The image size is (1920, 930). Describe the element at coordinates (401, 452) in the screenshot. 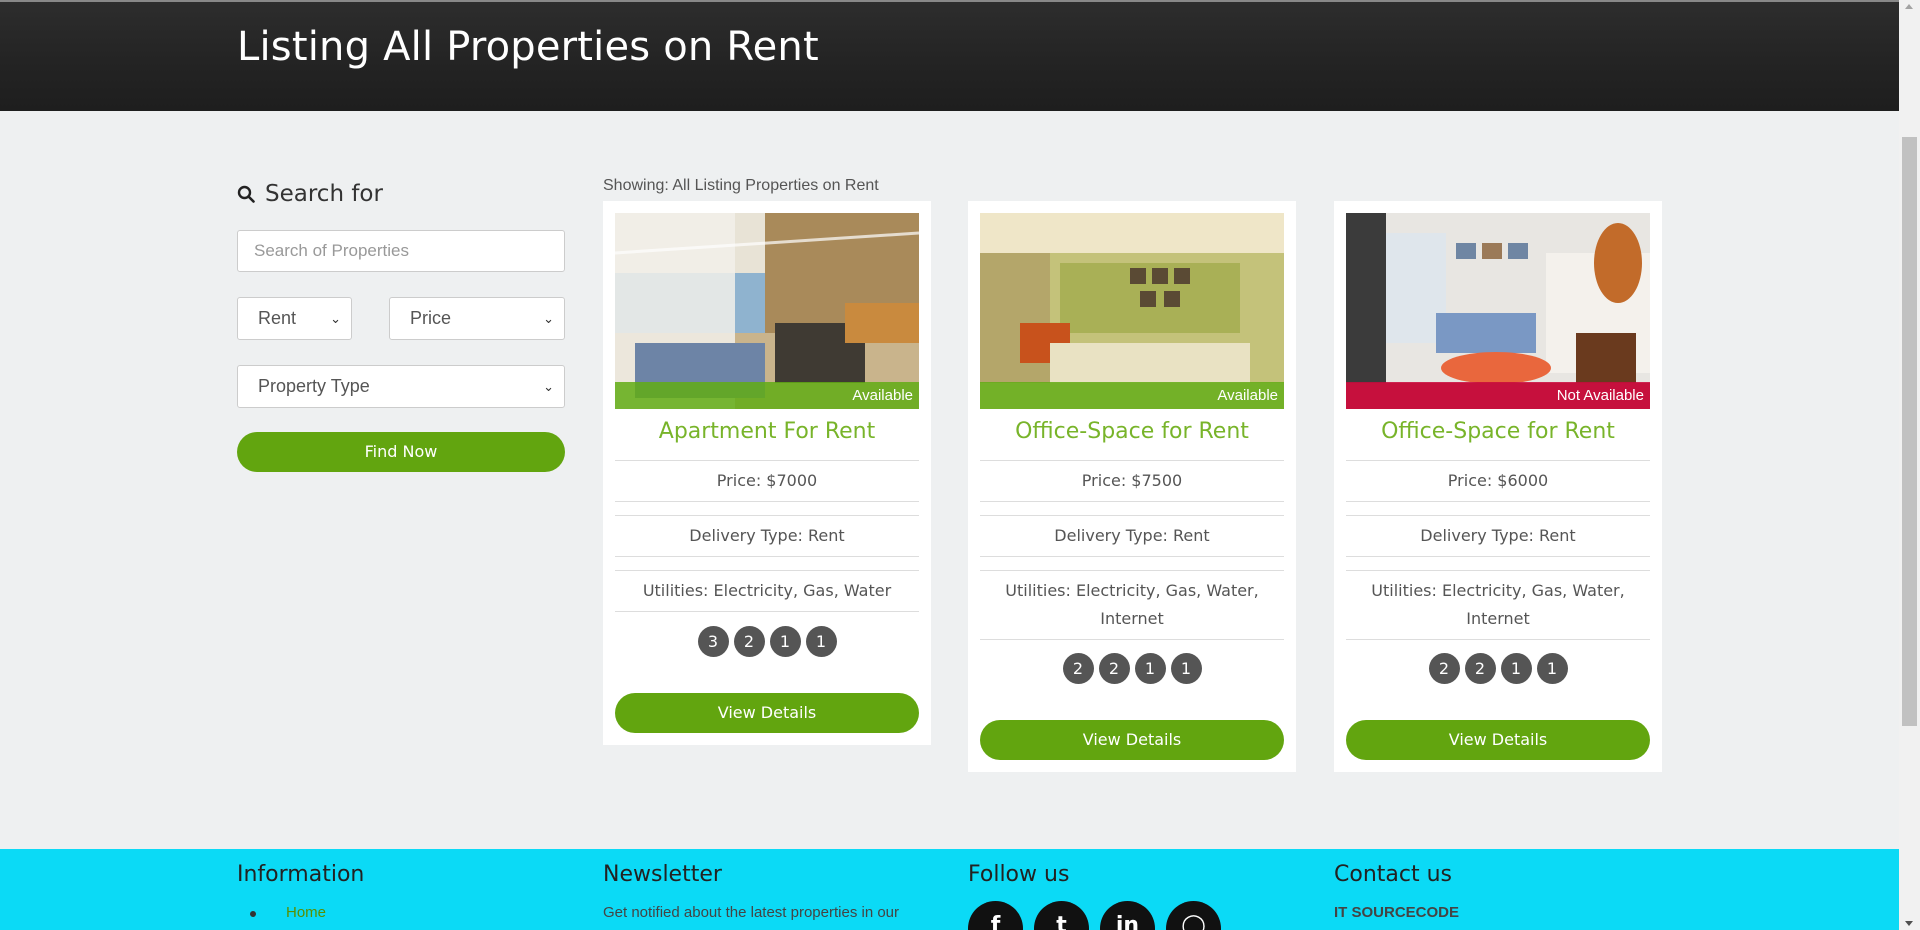

I see `find-now-button: Find Now` at that location.